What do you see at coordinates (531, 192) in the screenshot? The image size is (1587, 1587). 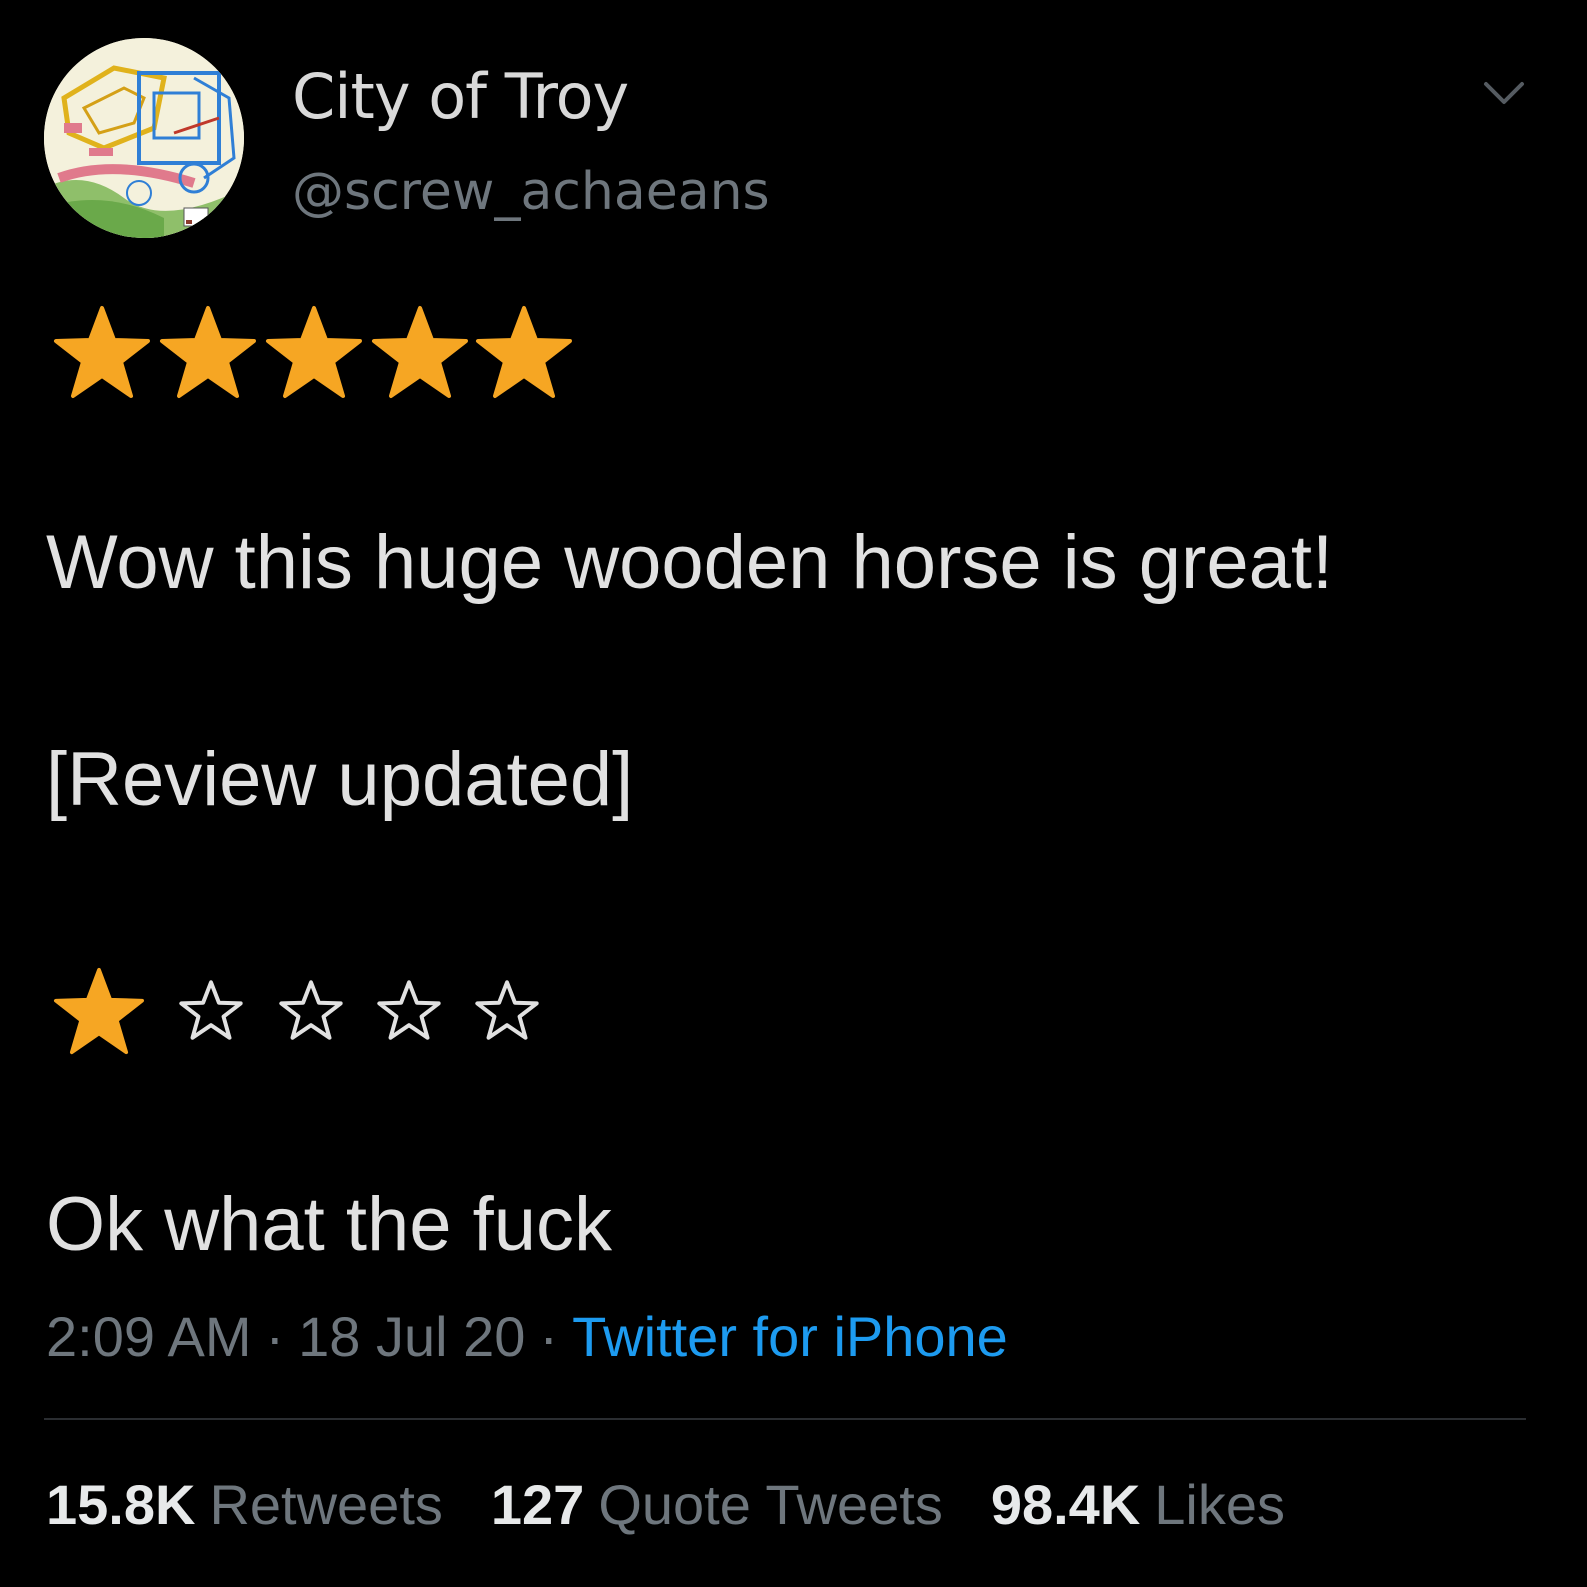 I see `user-handle: @screw_achaeans` at bounding box center [531, 192].